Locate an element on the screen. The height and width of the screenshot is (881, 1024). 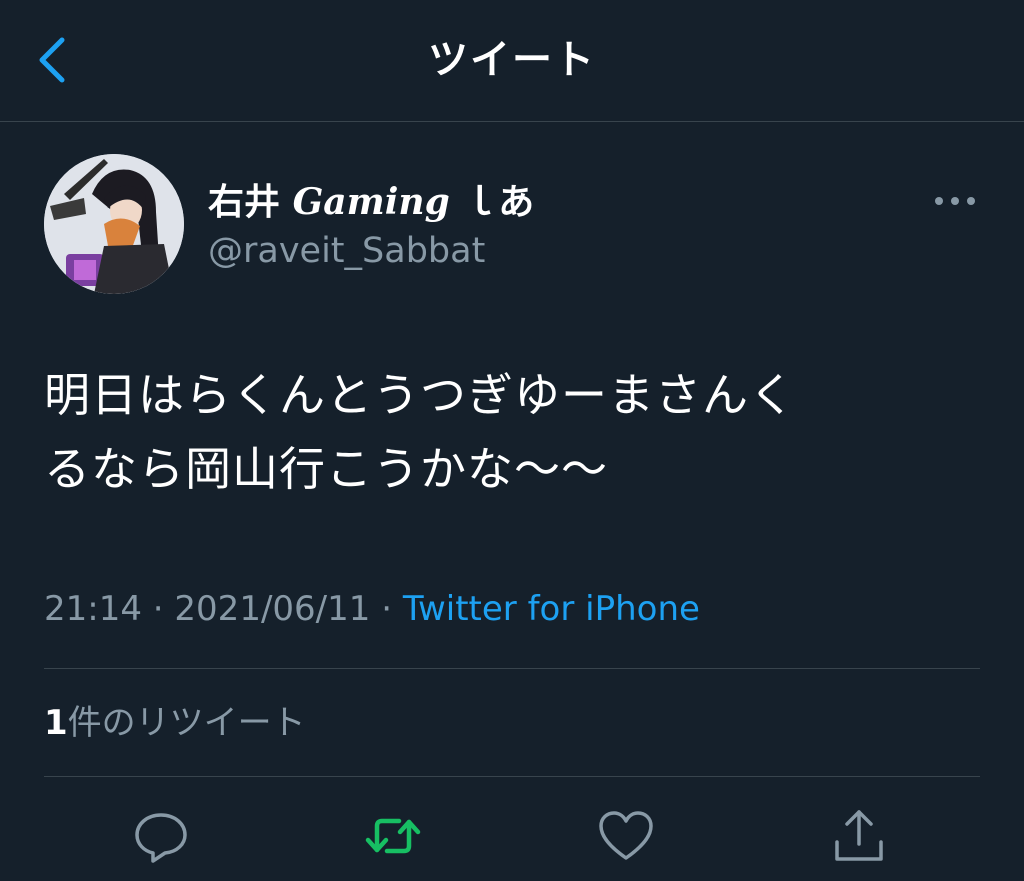
avatar-illustration is located at coordinates (114, 224).